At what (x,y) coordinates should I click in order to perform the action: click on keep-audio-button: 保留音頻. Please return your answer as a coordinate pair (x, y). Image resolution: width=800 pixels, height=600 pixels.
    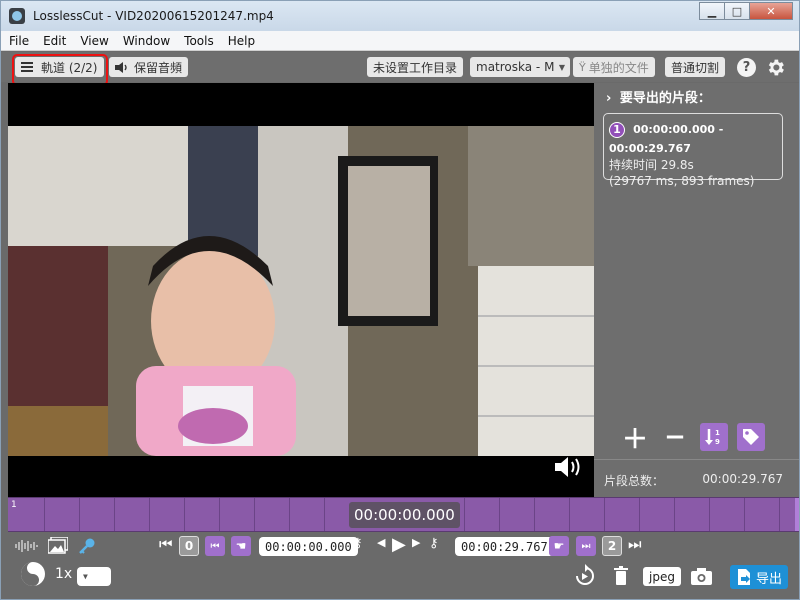
    Looking at the image, I should click on (149, 67).